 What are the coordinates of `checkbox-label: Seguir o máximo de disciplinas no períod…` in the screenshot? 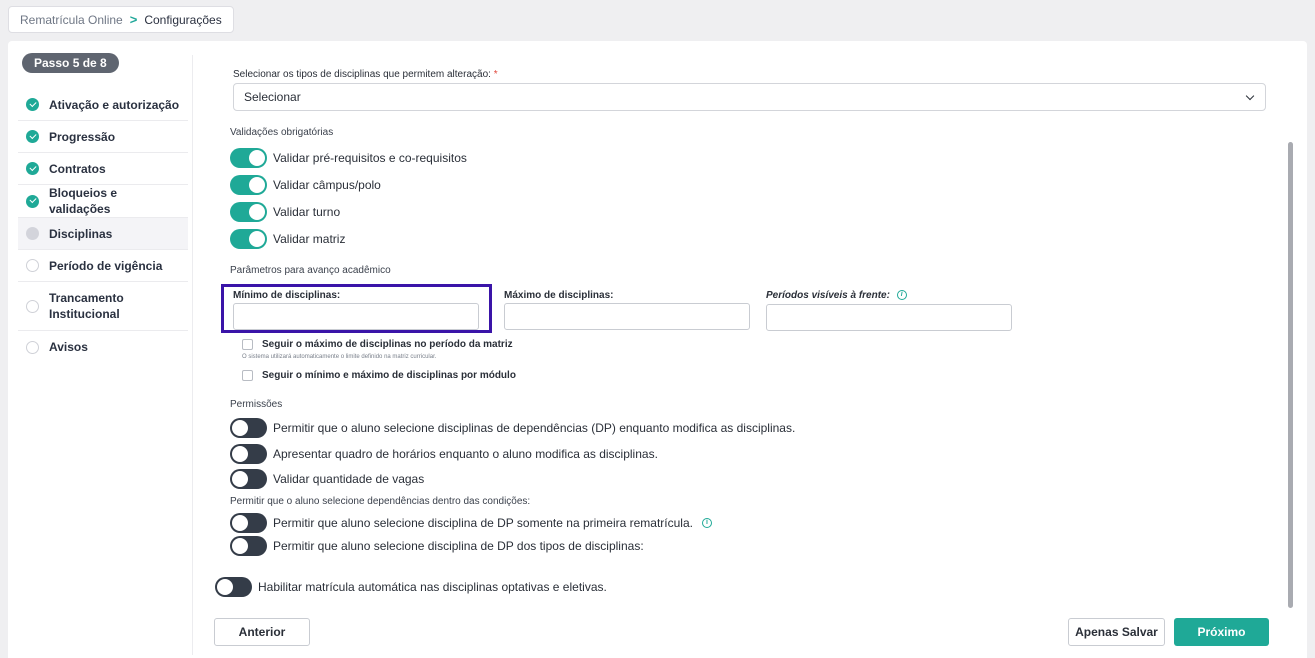 It's located at (387, 344).